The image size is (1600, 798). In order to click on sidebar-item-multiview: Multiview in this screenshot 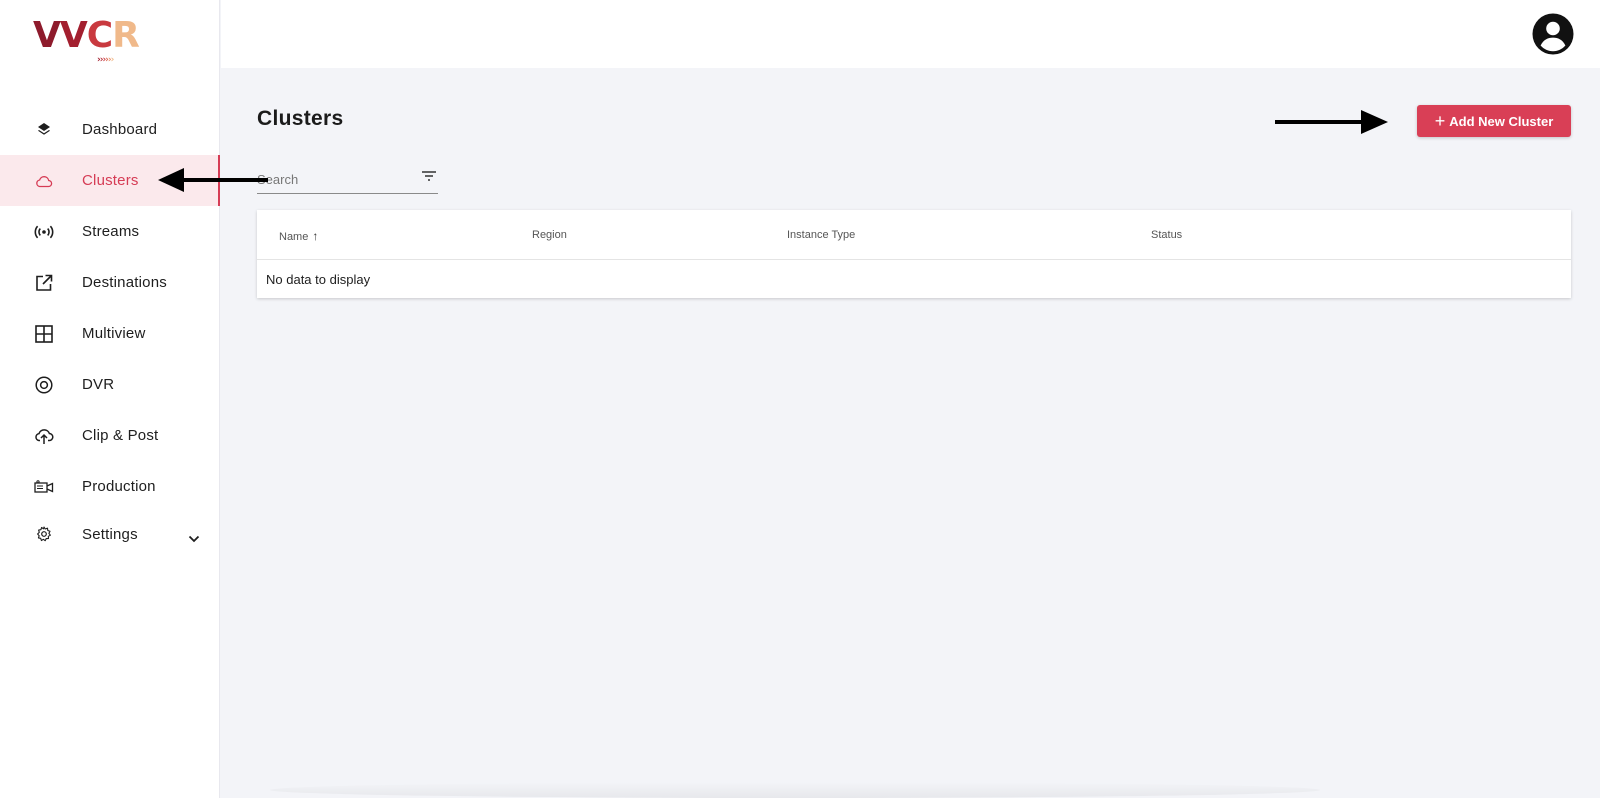, I will do `click(110, 333)`.